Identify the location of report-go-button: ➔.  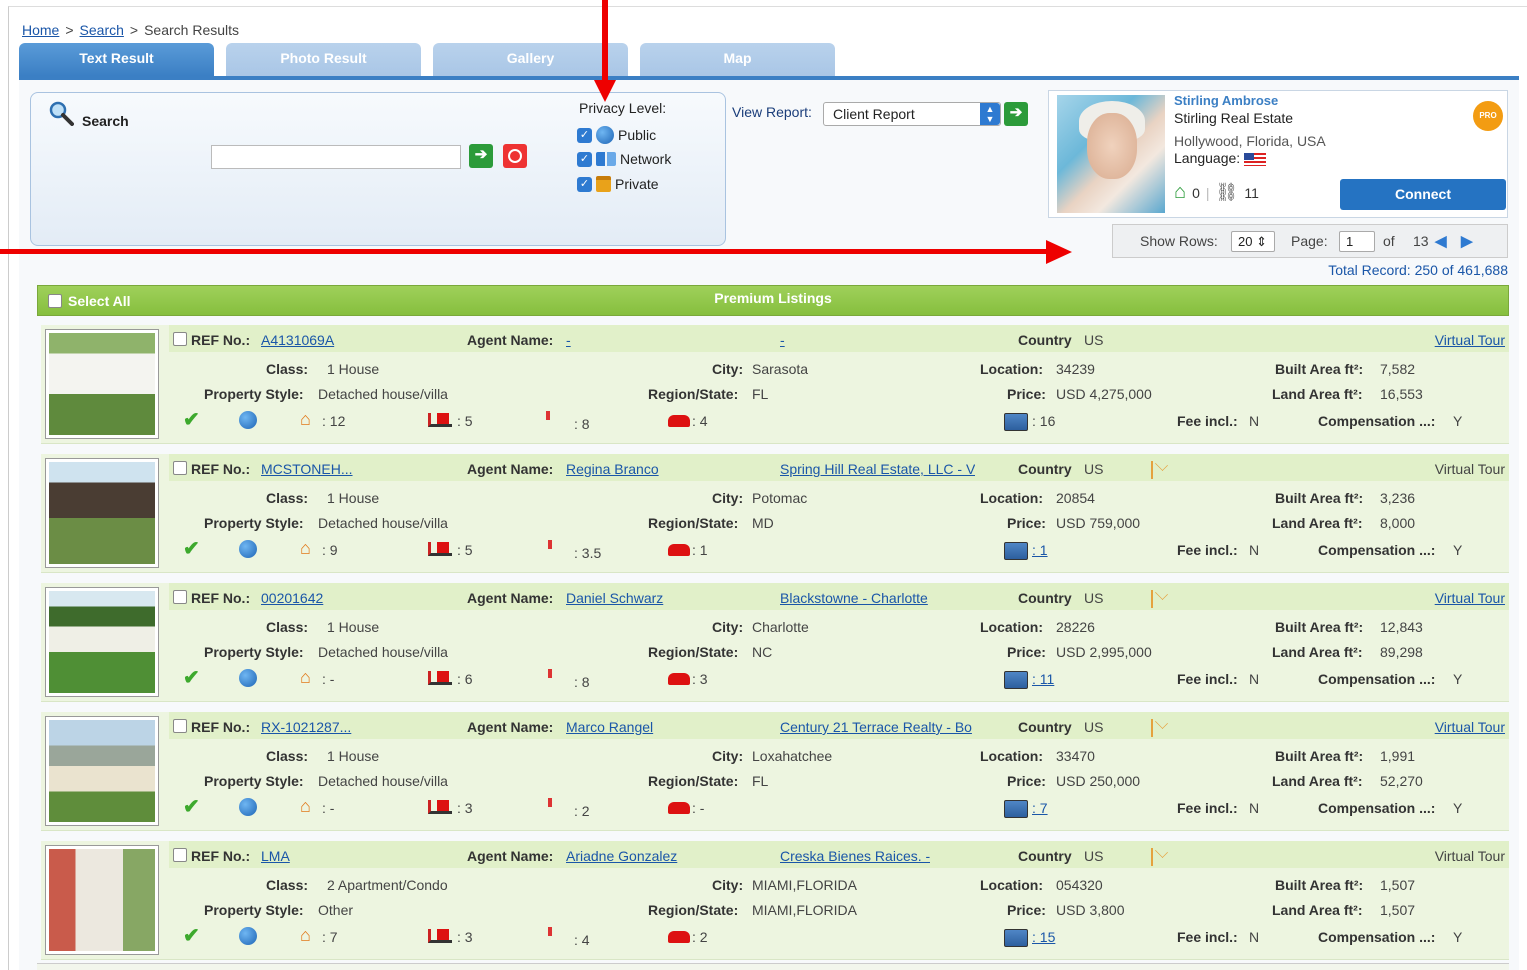
(1016, 114).